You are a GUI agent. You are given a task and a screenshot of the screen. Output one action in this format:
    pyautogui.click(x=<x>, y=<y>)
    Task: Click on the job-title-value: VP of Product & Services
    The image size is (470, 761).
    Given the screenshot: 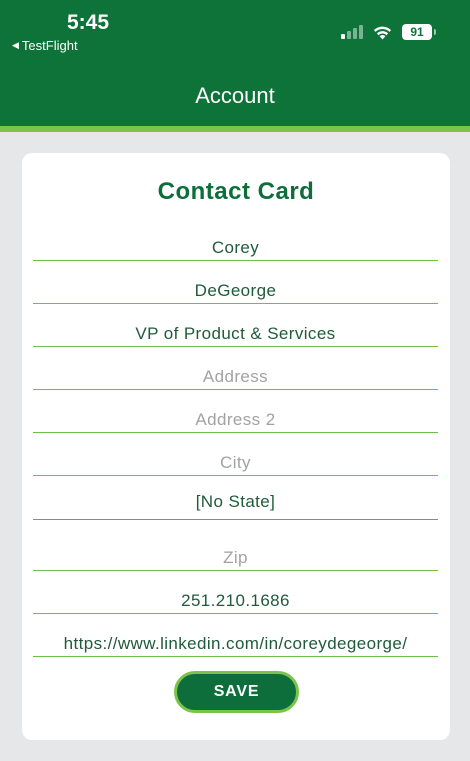 What is the action you would take?
    pyautogui.click(x=235, y=333)
    